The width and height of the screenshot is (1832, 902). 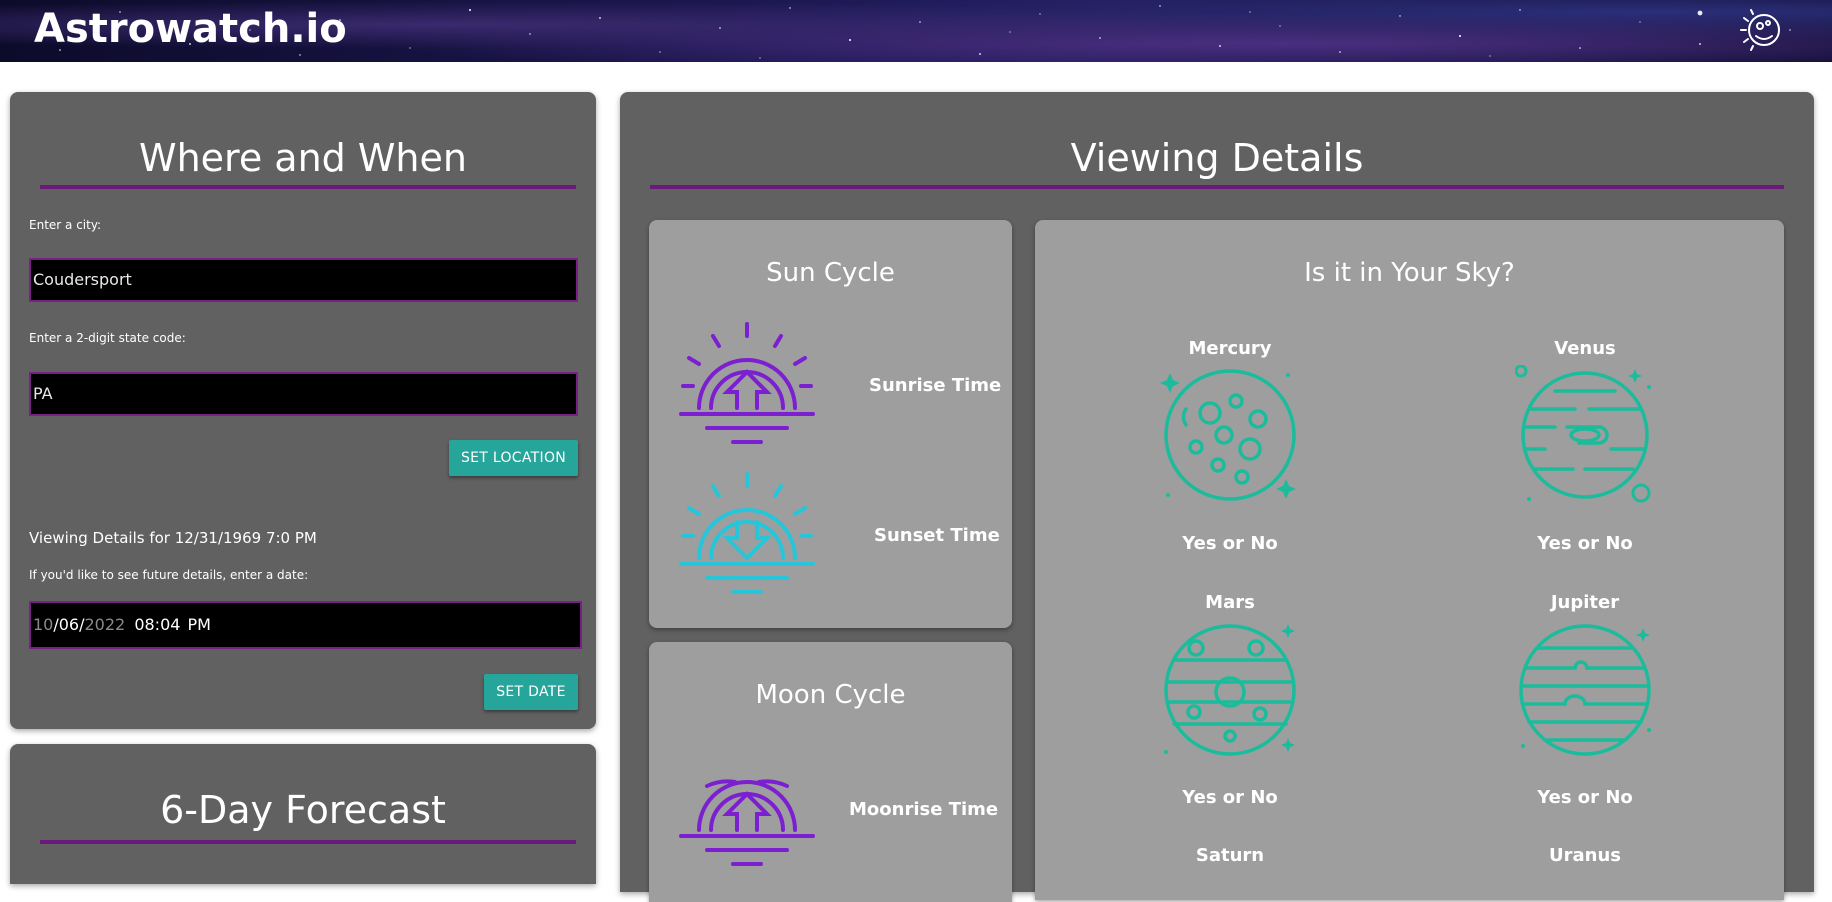 I want to click on jupiter-icon, so click(x=1585, y=690).